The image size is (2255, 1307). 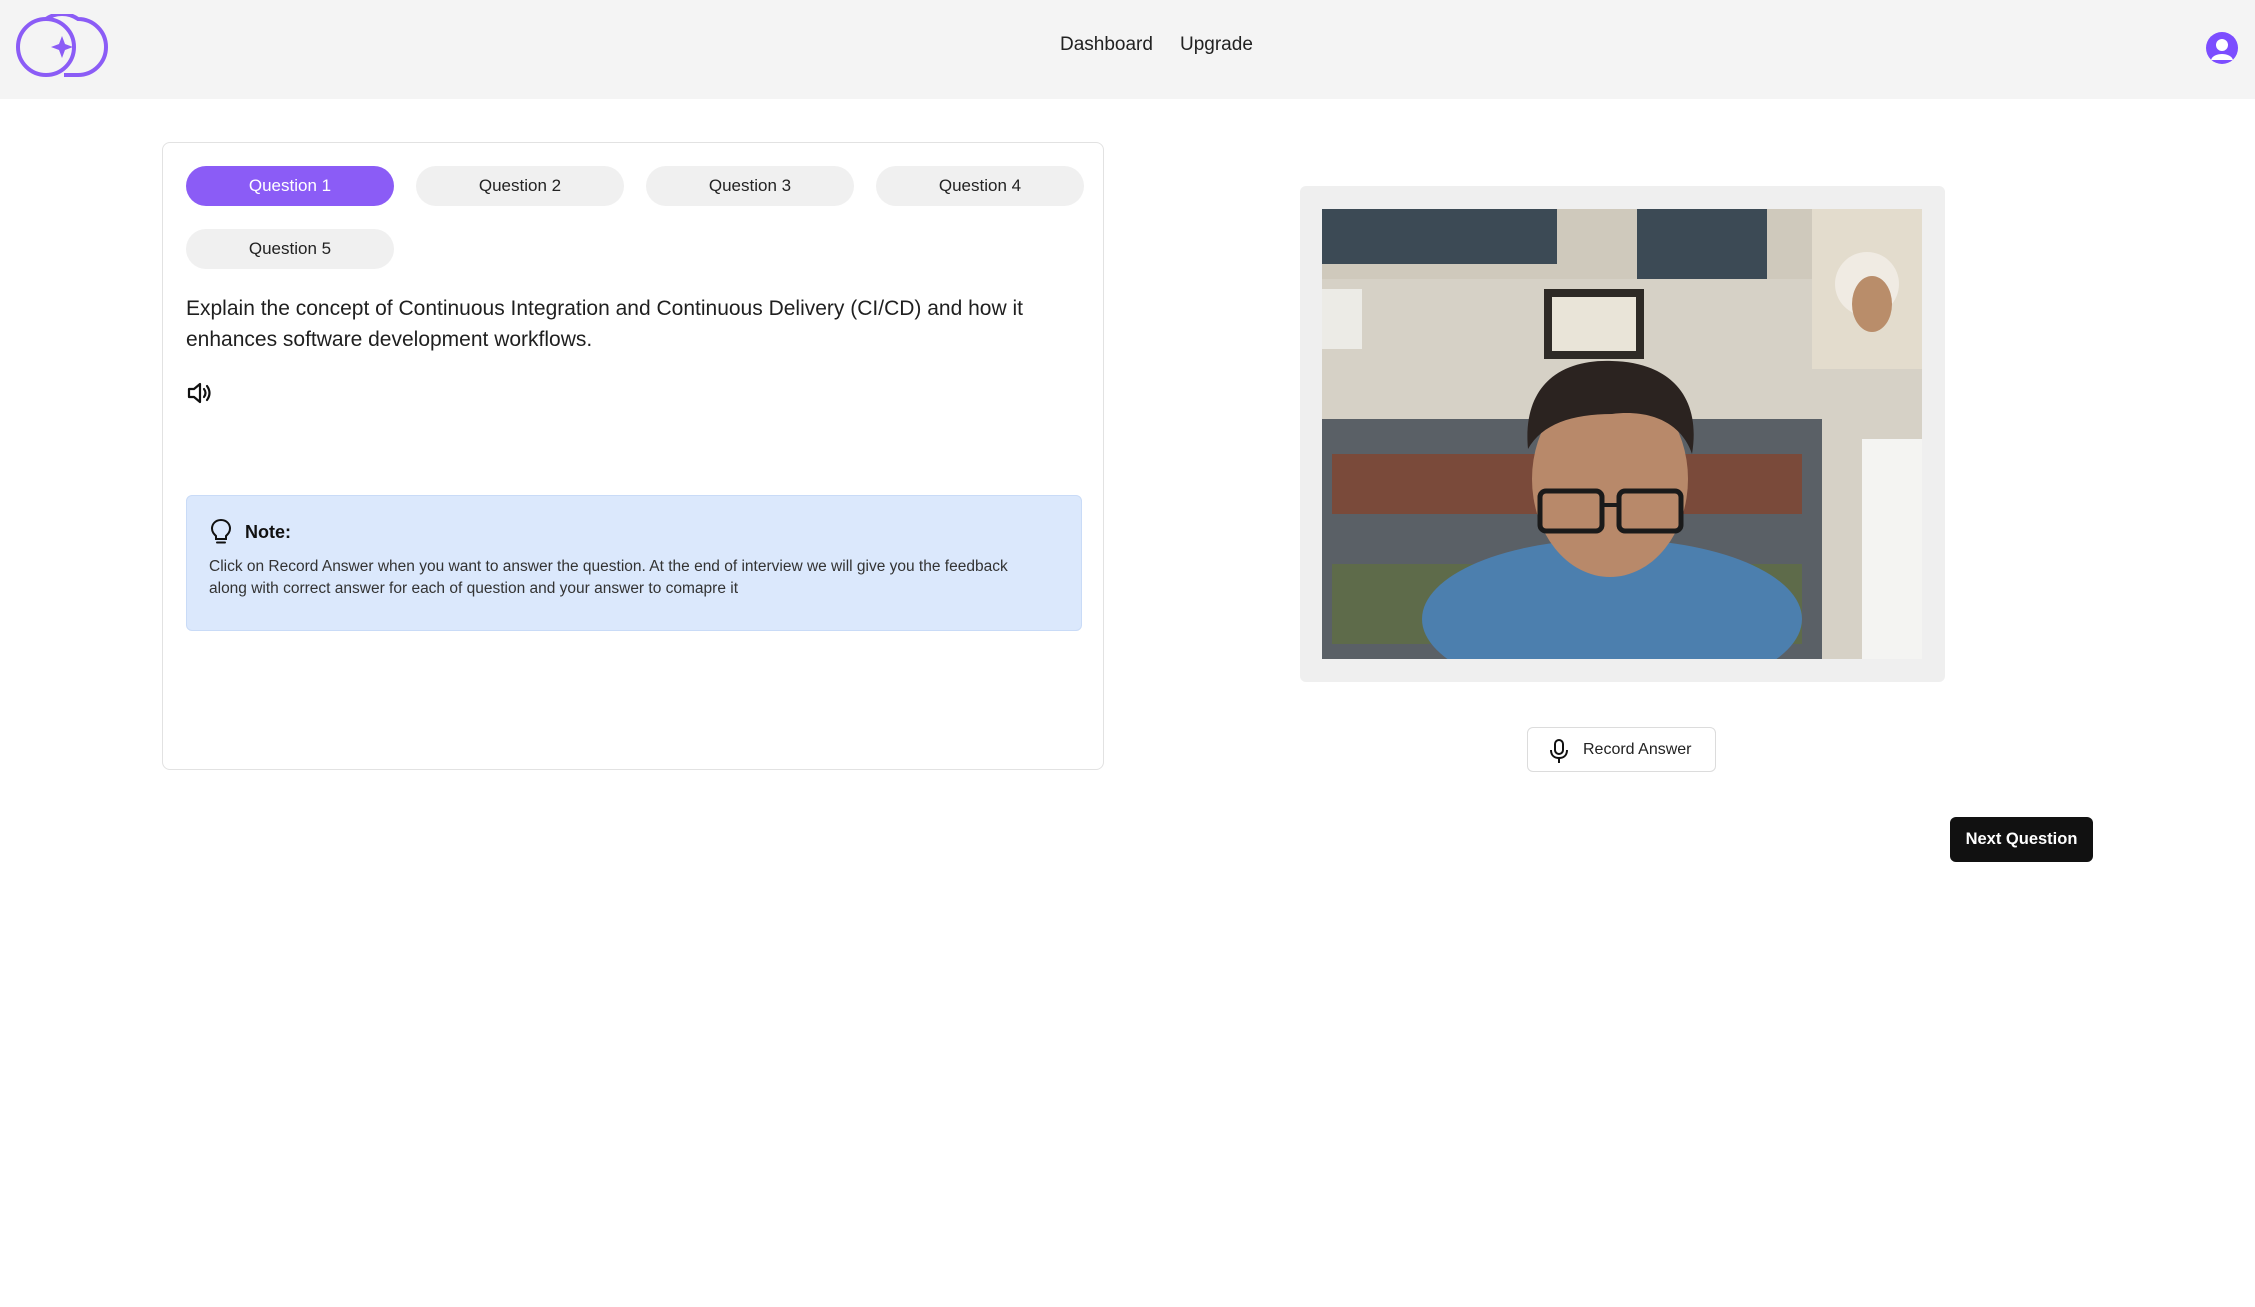 I want to click on record-answer-button: Record Answer, so click(x=1621, y=749).